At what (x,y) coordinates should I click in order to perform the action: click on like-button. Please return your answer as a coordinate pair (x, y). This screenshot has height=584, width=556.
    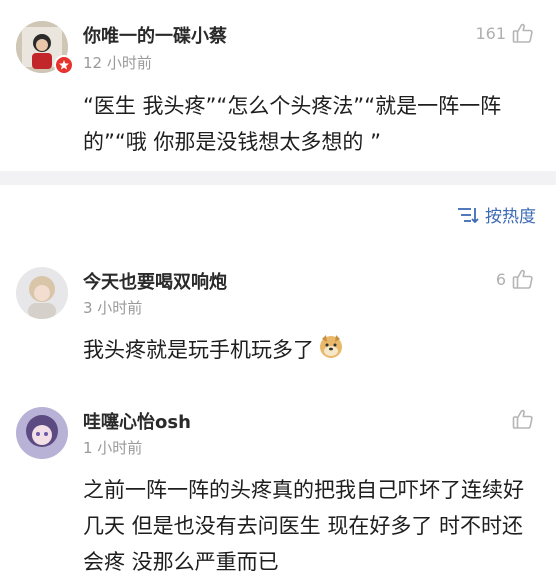
    Looking at the image, I should click on (520, 419).